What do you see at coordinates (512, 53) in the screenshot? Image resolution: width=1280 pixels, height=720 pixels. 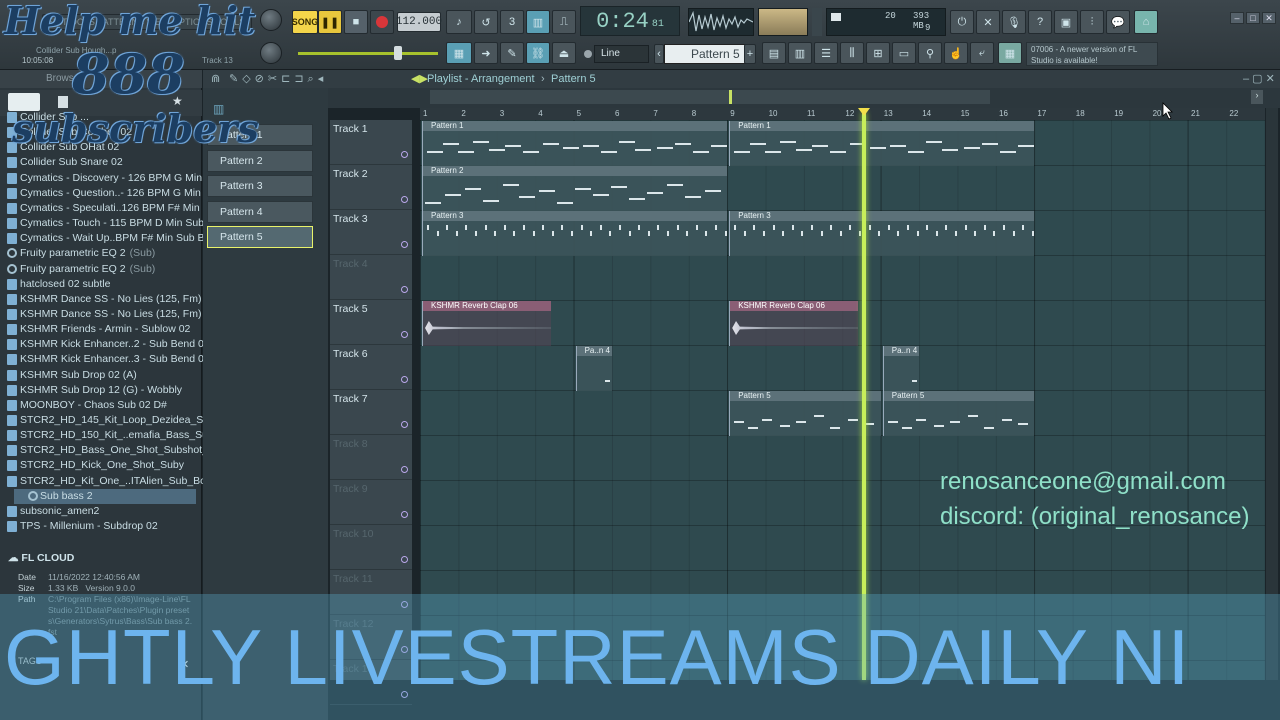 I see `draw-tool-button: ✎` at bounding box center [512, 53].